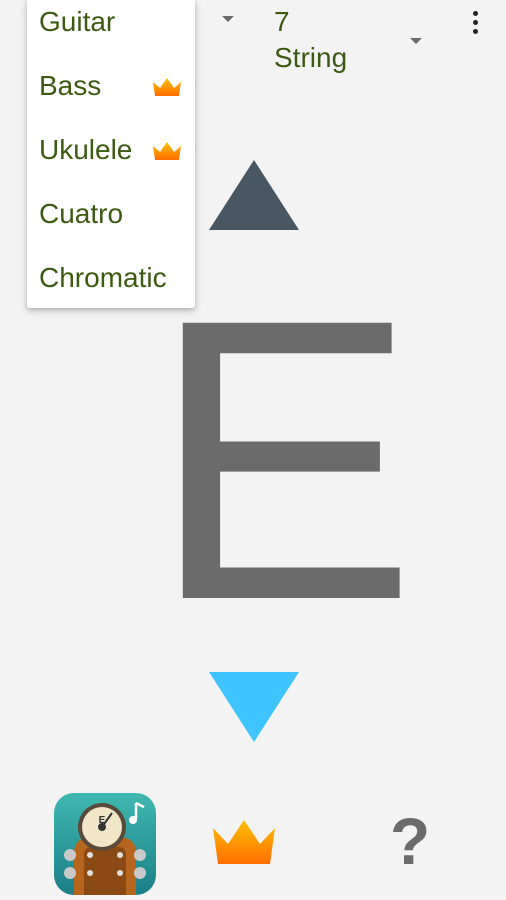  I want to click on tuning-dropdown-caret-icon, so click(416, 41).